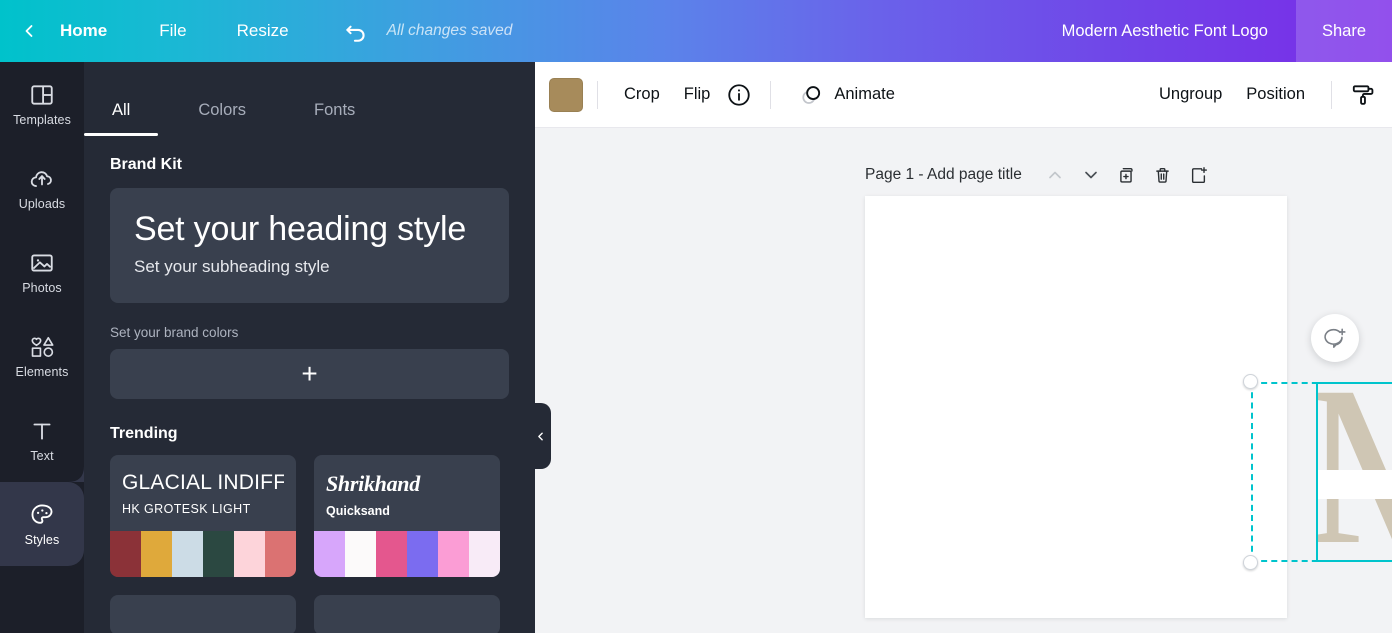 The image size is (1392, 633). What do you see at coordinates (42, 104) in the screenshot?
I see `sidebar-item-templates: Templates` at bounding box center [42, 104].